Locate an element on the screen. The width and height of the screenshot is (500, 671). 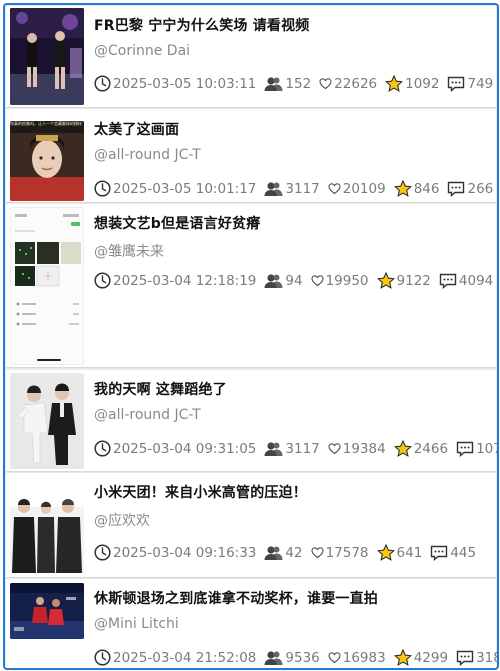
comment-count: 1074 is located at coordinates (486, 448).